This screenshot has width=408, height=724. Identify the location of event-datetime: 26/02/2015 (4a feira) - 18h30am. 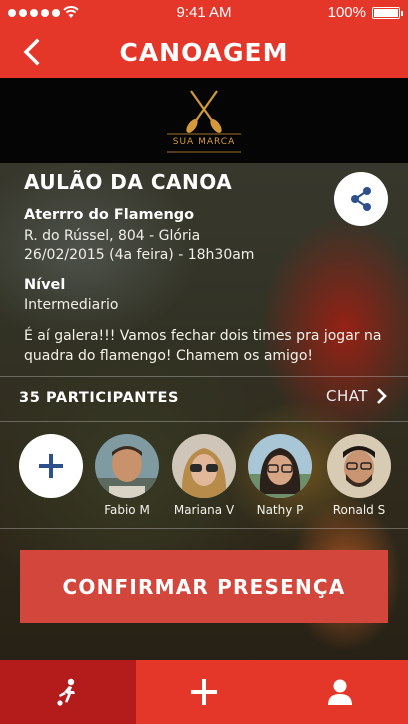
(139, 255).